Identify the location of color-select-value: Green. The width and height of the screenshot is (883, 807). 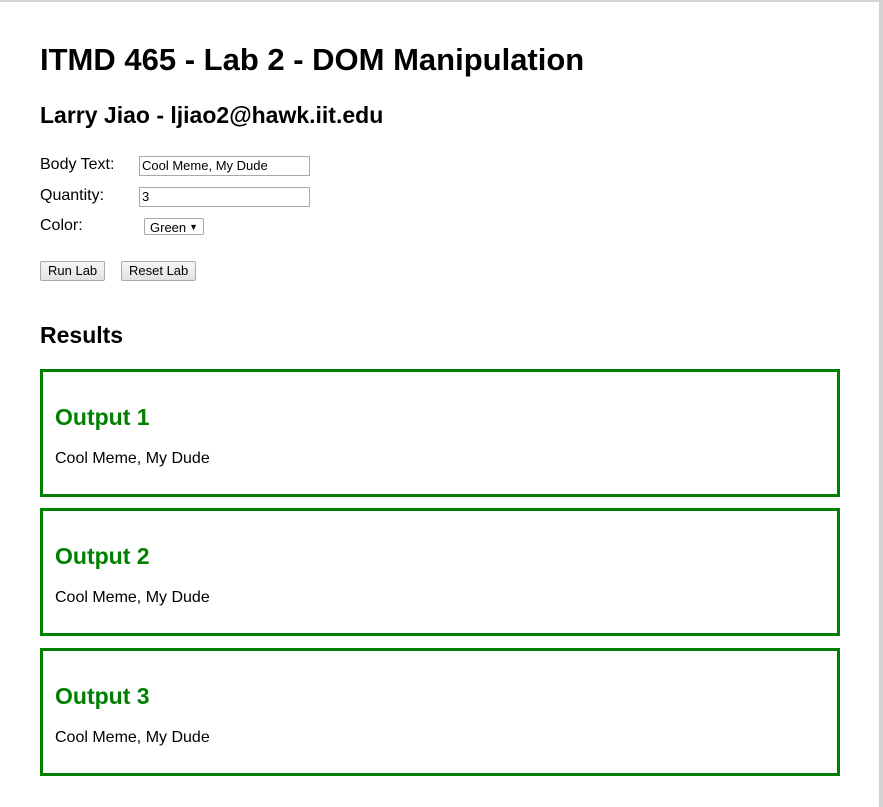
(168, 227).